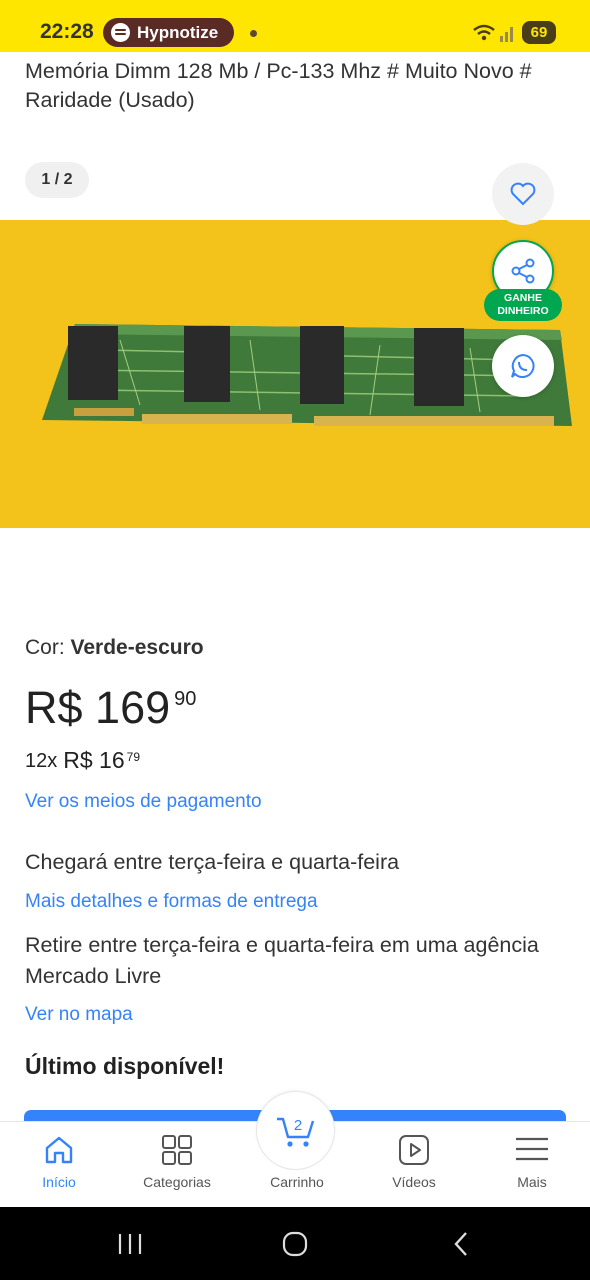 The width and height of the screenshot is (590, 1280). Describe the element at coordinates (532, 1149) in the screenshot. I see `menu-icon` at that location.